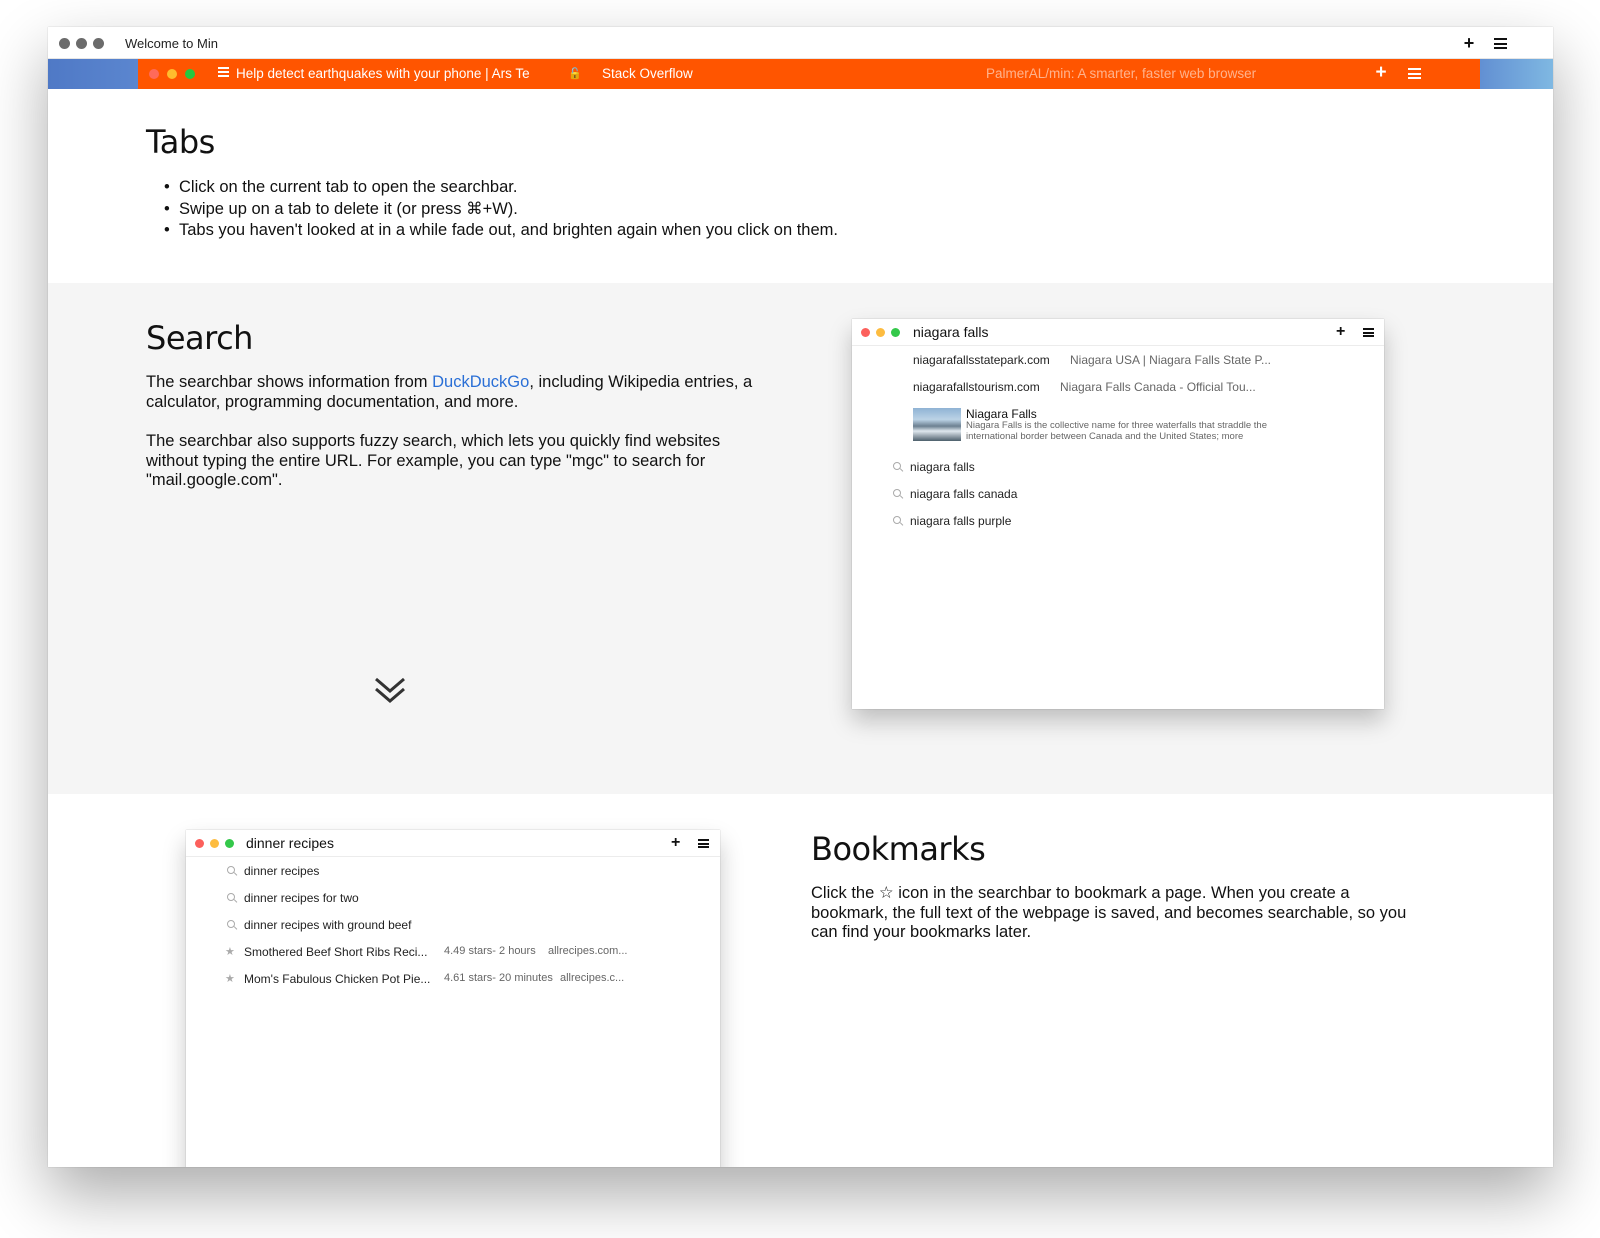 Image resolution: width=1600 pixels, height=1238 pixels. What do you see at coordinates (223, 72) in the screenshot?
I see `reader-icon` at bounding box center [223, 72].